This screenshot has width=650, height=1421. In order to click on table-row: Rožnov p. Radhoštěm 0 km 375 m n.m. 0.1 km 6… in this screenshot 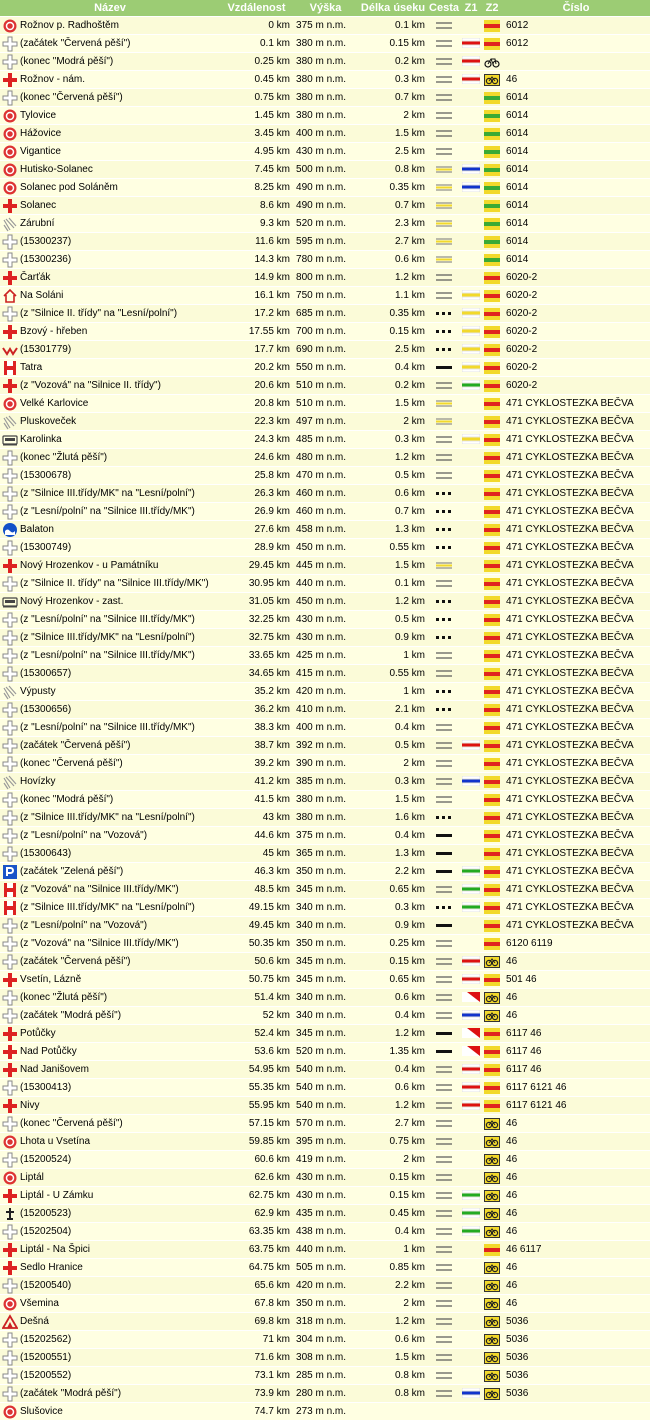, I will do `click(325, 26)`.